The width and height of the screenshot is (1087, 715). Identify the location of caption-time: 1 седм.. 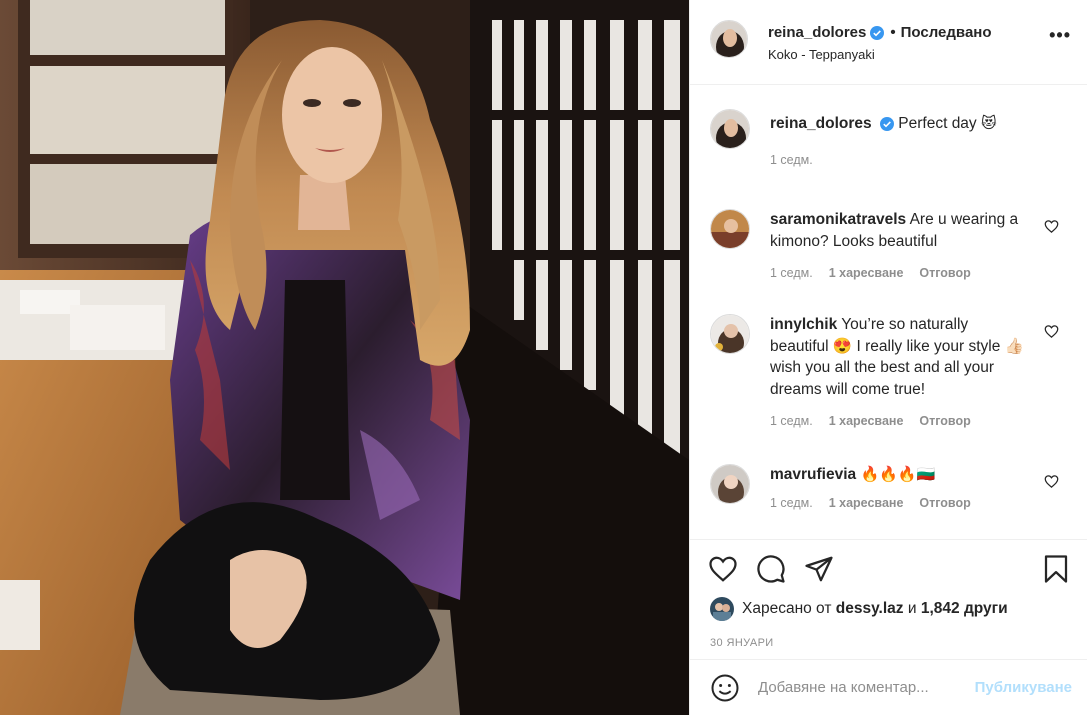
(791, 160).